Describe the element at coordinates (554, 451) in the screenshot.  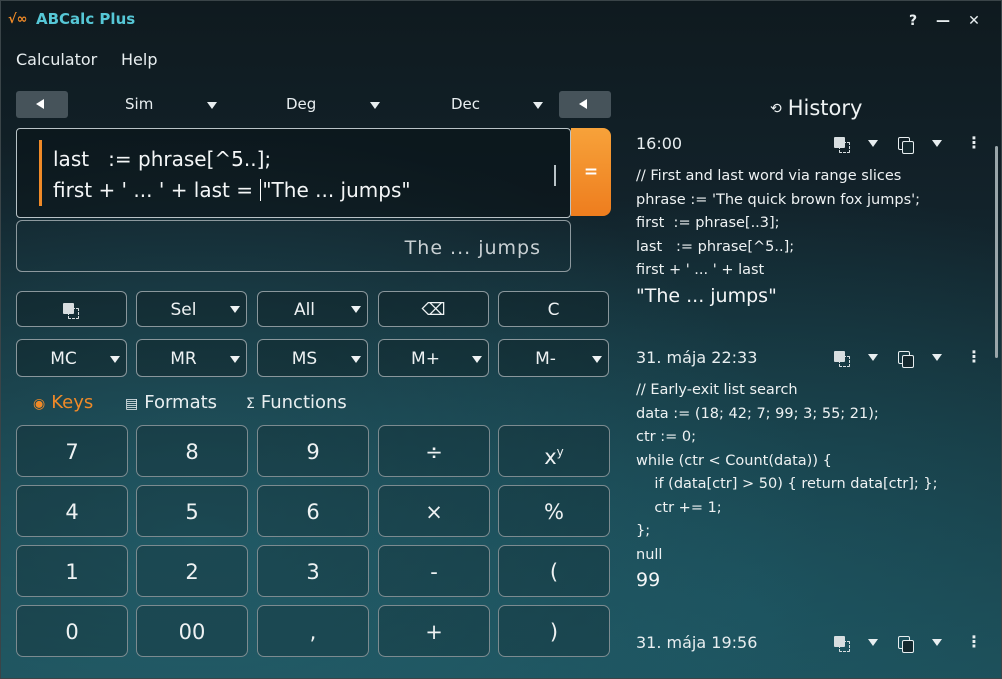
I see `key-power: xy` at that location.